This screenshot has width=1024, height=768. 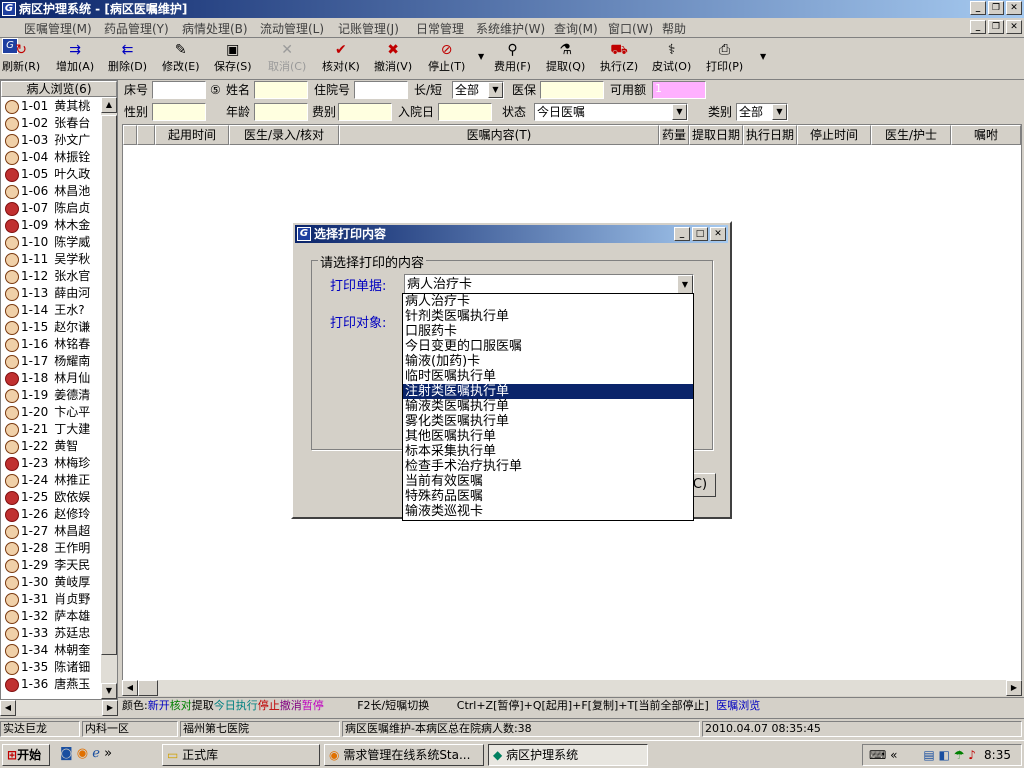 I want to click on monitor-icon: ◧, so click(x=944, y=755).